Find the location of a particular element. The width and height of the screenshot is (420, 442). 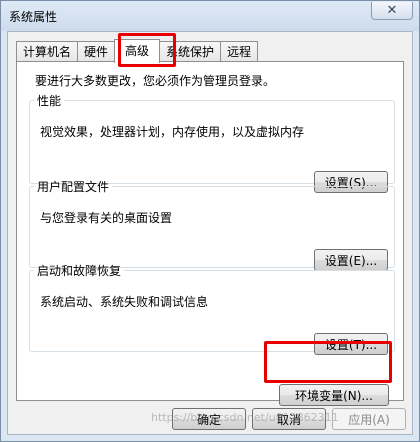

tab-system-protection: 系统保护 is located at coordinates (190, 51).